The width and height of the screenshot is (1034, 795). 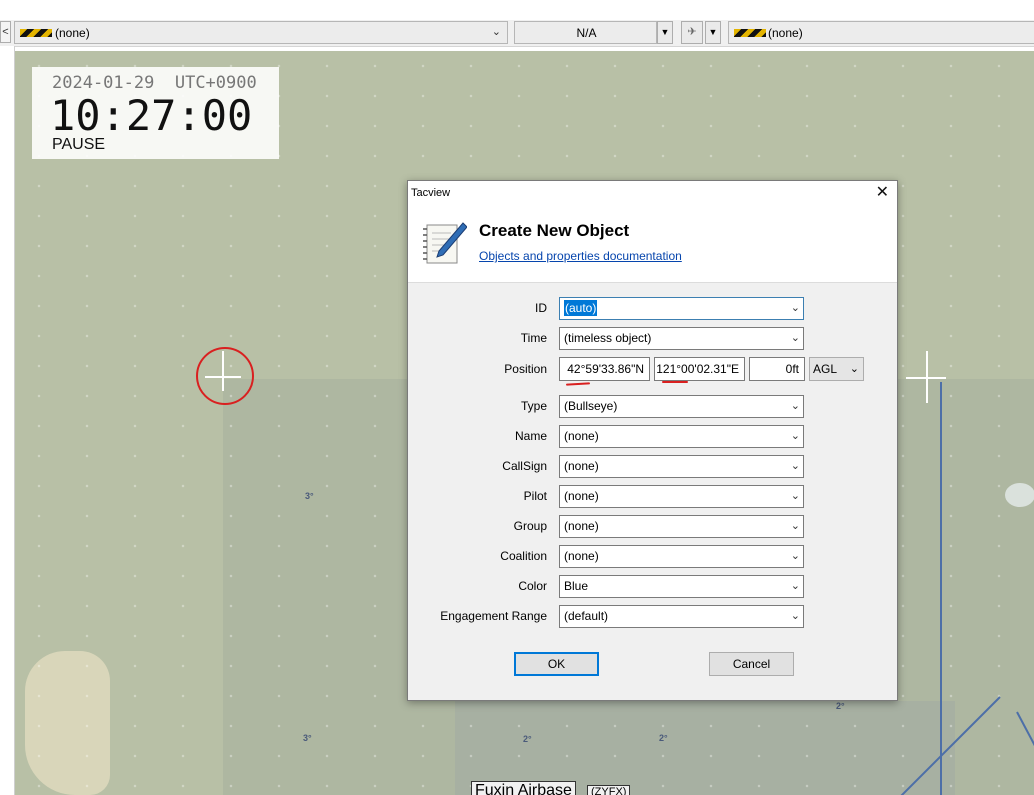 I want to click on boundary-line, so click(x=941, y=588).